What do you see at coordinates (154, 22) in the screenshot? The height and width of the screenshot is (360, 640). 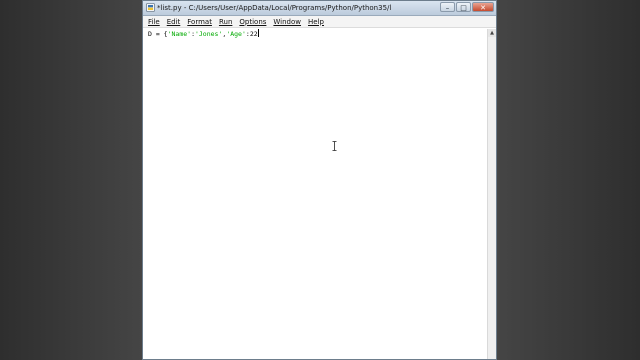 I see `menu-file: File` at bounding box center [154, 22].